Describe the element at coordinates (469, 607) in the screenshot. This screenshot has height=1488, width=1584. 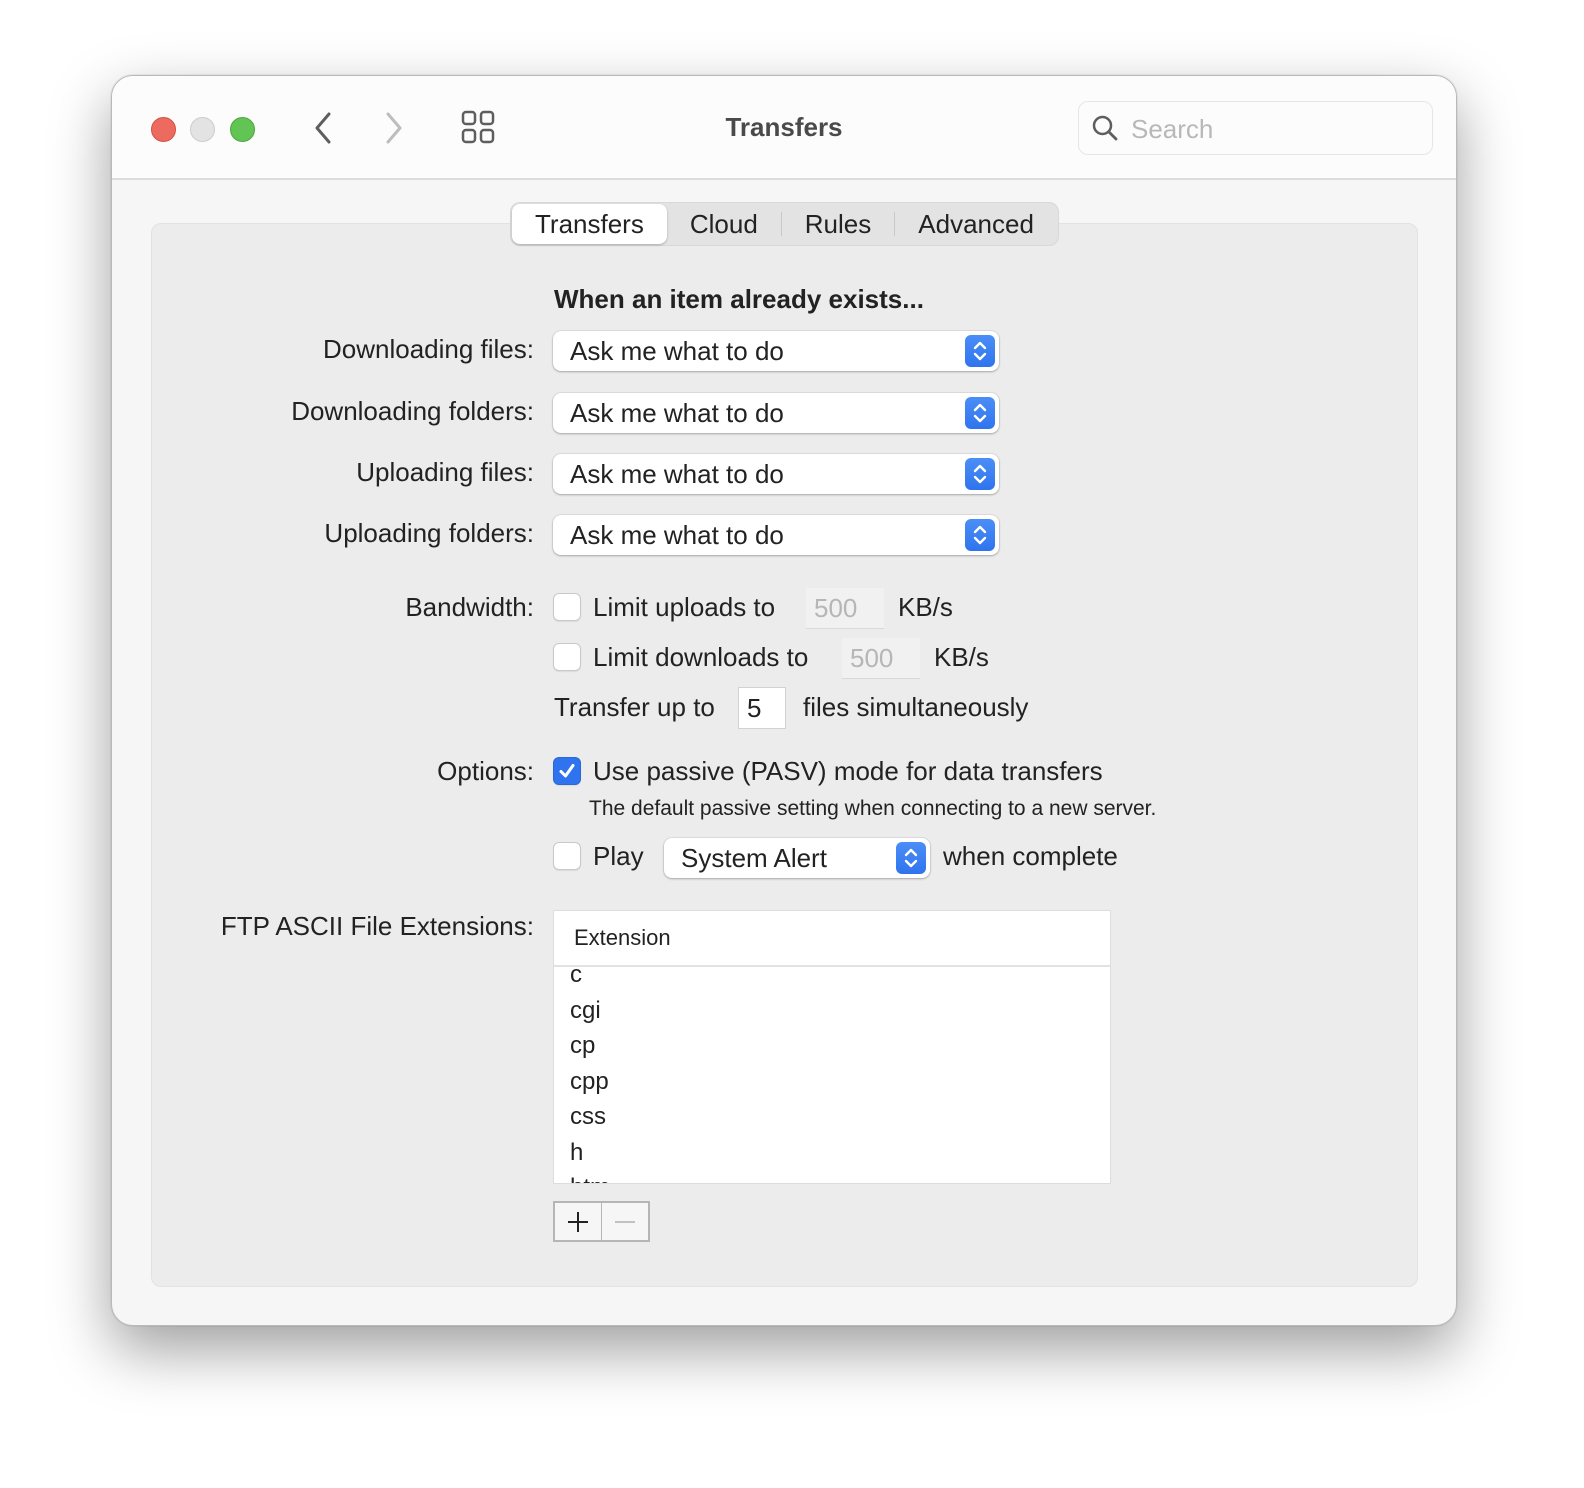
I see `bandwidth-label: Bandwidth:` at that location.